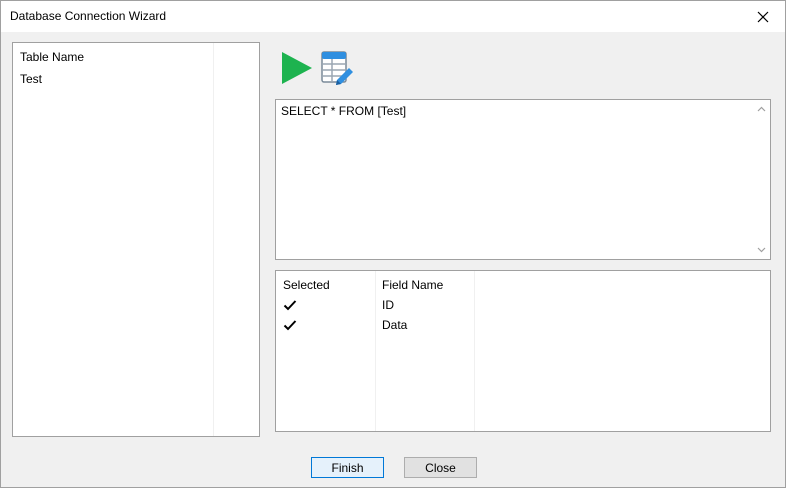 The width and height of the screenshot is (786, 488). What do you see at coordinates (440, 467) in the screenshot?
I see `close-button: Close` at bounding box center [440, 467].